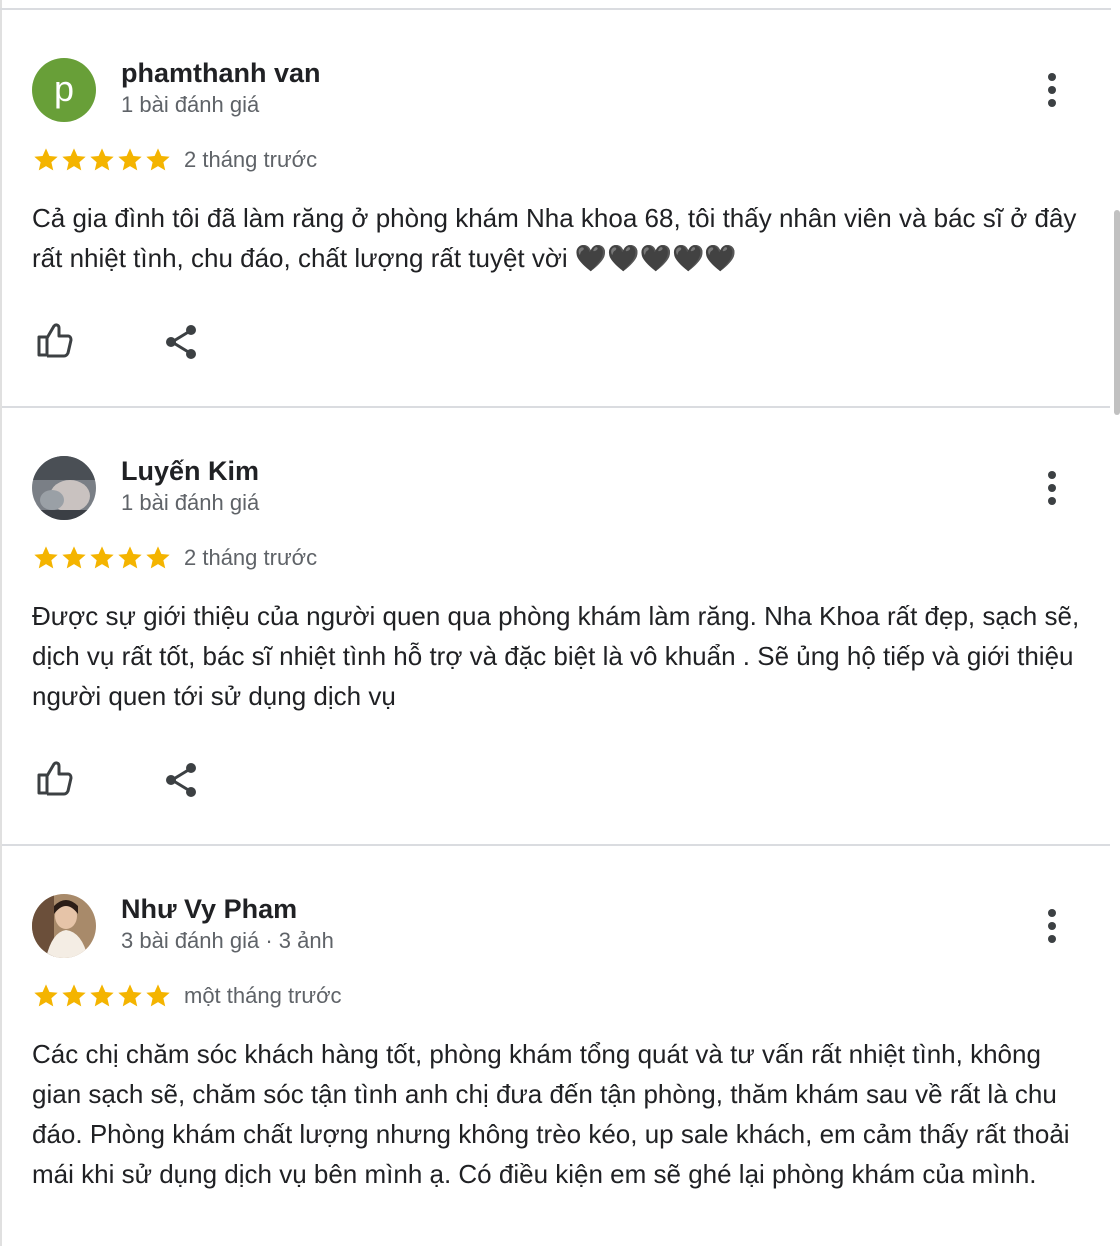  What do you see at coordinates (1117, 312) in the screenshot?
I see `scrollbar-thumb` at bounding box center [1117, 312].